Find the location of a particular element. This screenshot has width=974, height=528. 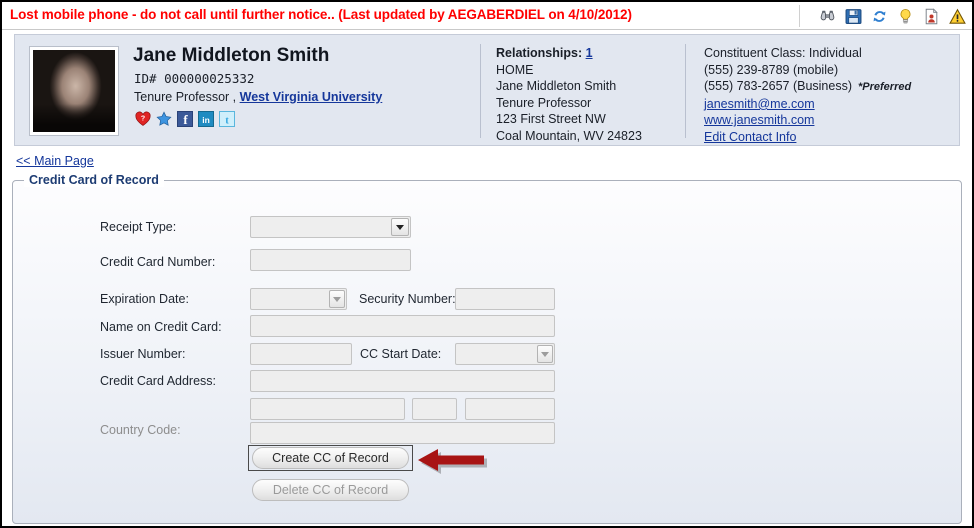

relationships-count-link: 1 is located at coordinates (589, 53).